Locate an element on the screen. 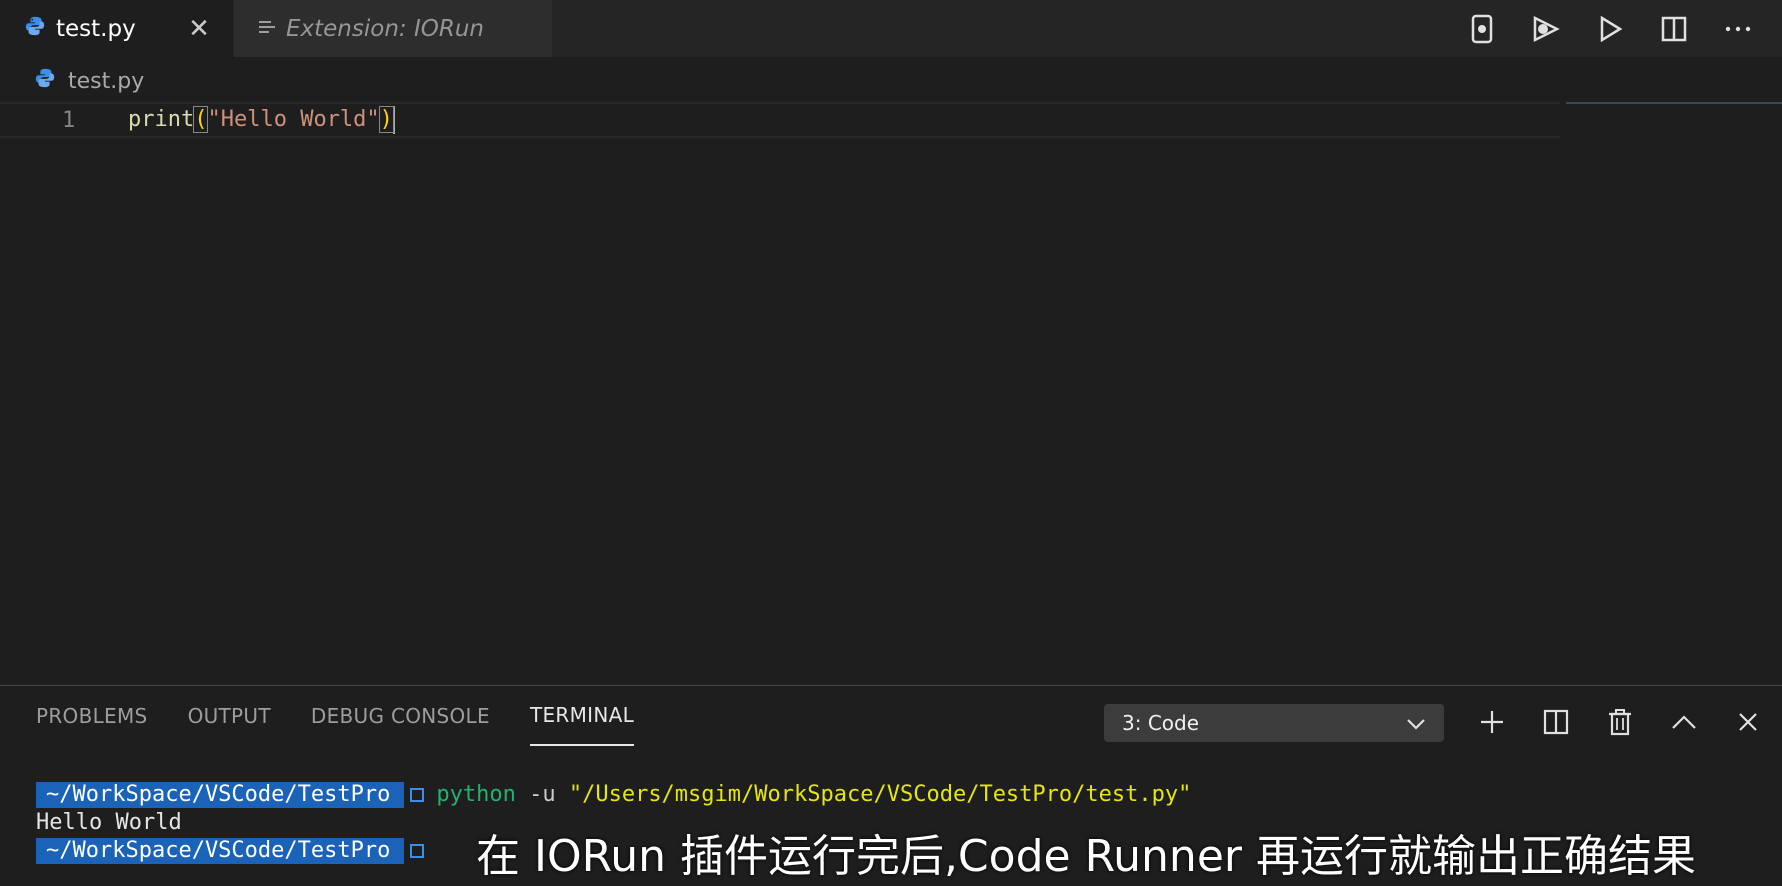  tab-label: Extension: IORun is located at coordinates (385, 28).